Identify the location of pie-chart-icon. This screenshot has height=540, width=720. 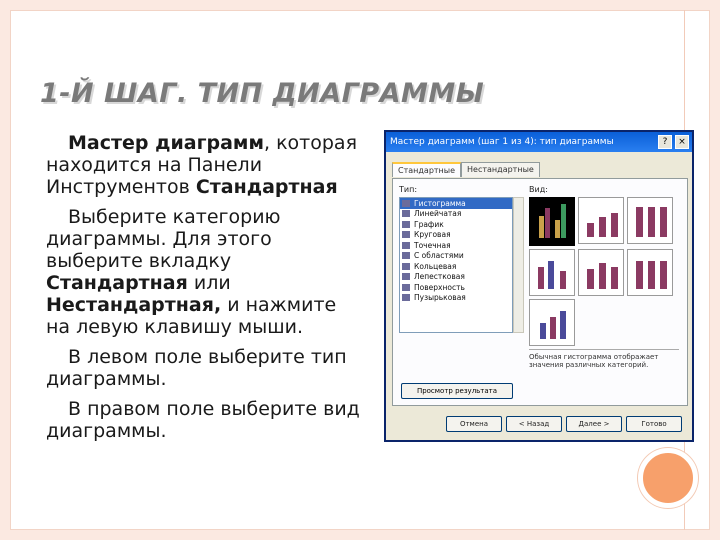
(406, 235).